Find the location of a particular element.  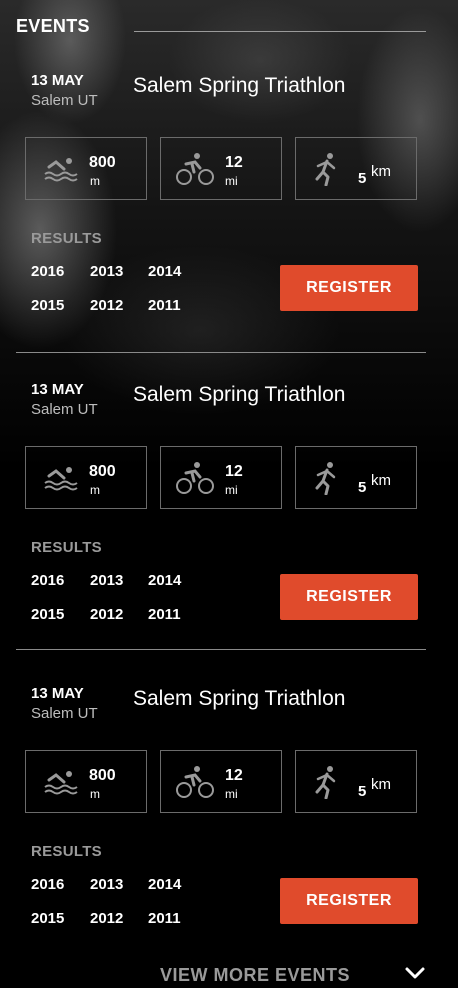

header-rule is located at coordinates (280, 31).